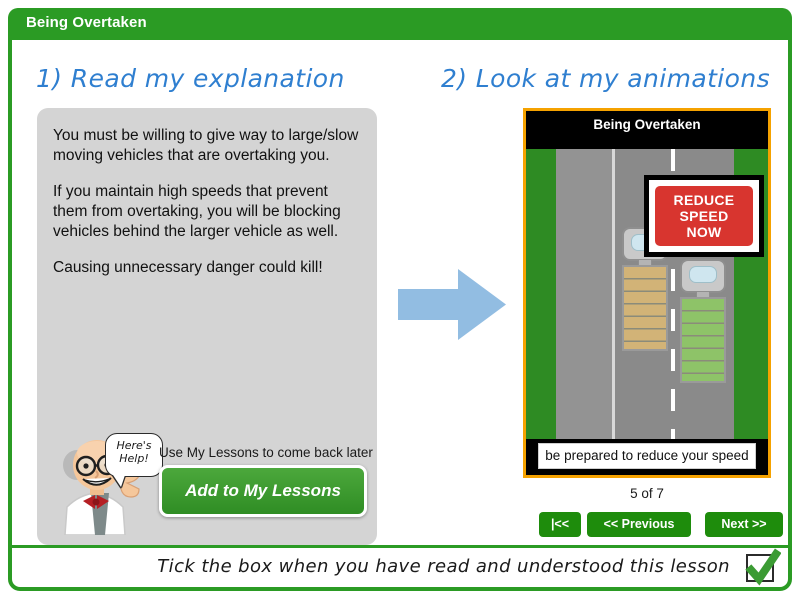 Image resolution: width=800 pixels, height=599 pixels. I want to click on add-to-my-lessons-label: Add to My Lessons, so click(263, 490).